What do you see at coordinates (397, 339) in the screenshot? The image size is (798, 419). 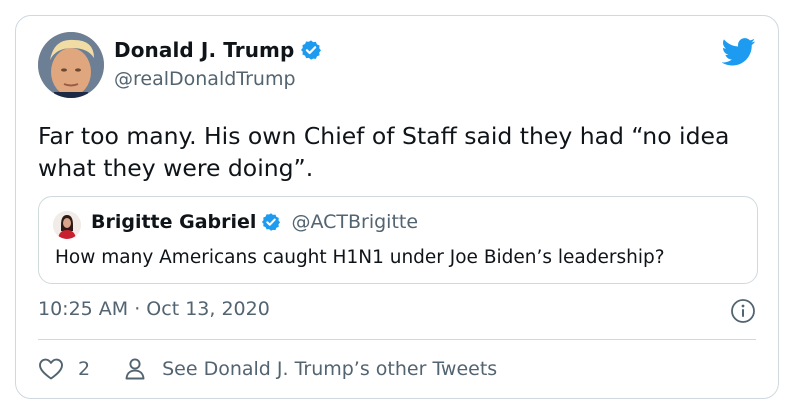 I see `action-divider` at bounding box center [397, 339].